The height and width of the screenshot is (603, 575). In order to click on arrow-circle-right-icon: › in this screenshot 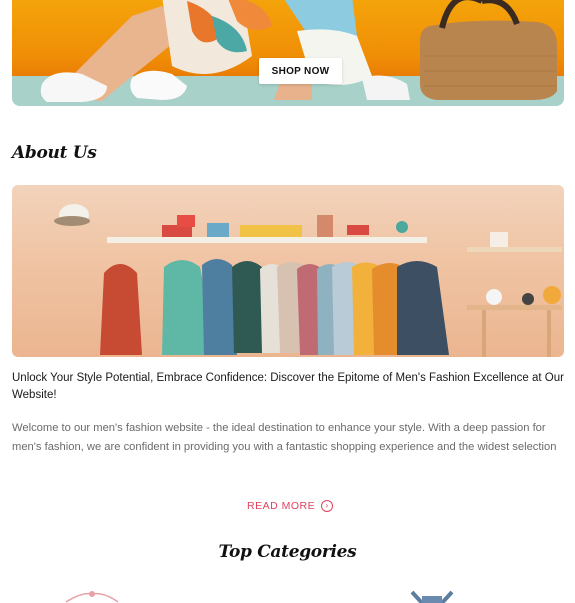, I will do `click(327, 506)`.